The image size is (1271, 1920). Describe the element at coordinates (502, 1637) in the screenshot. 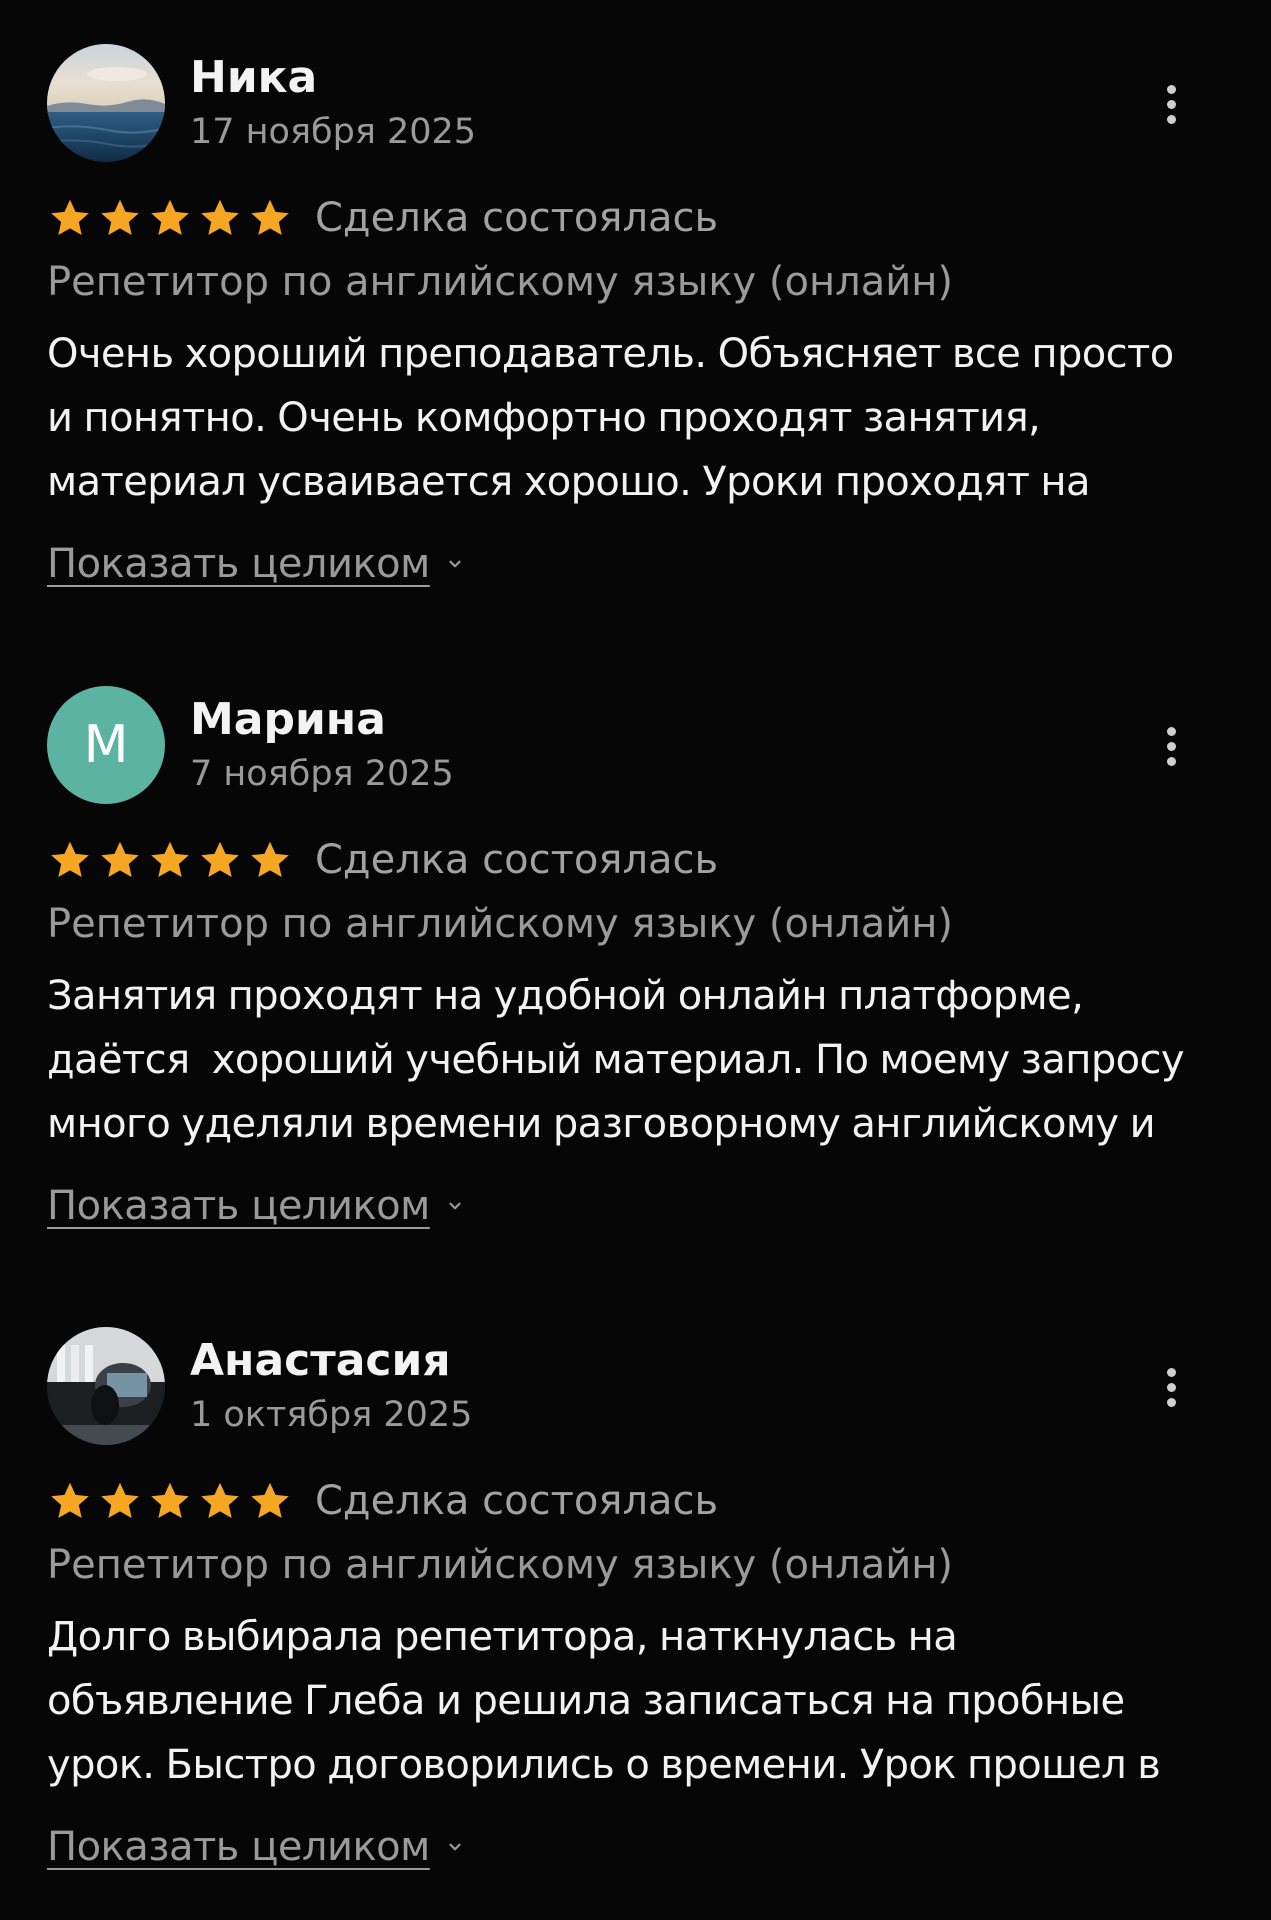

I see `review-text-line: Долго выбирала репетитора, наткнулась на` at that location.